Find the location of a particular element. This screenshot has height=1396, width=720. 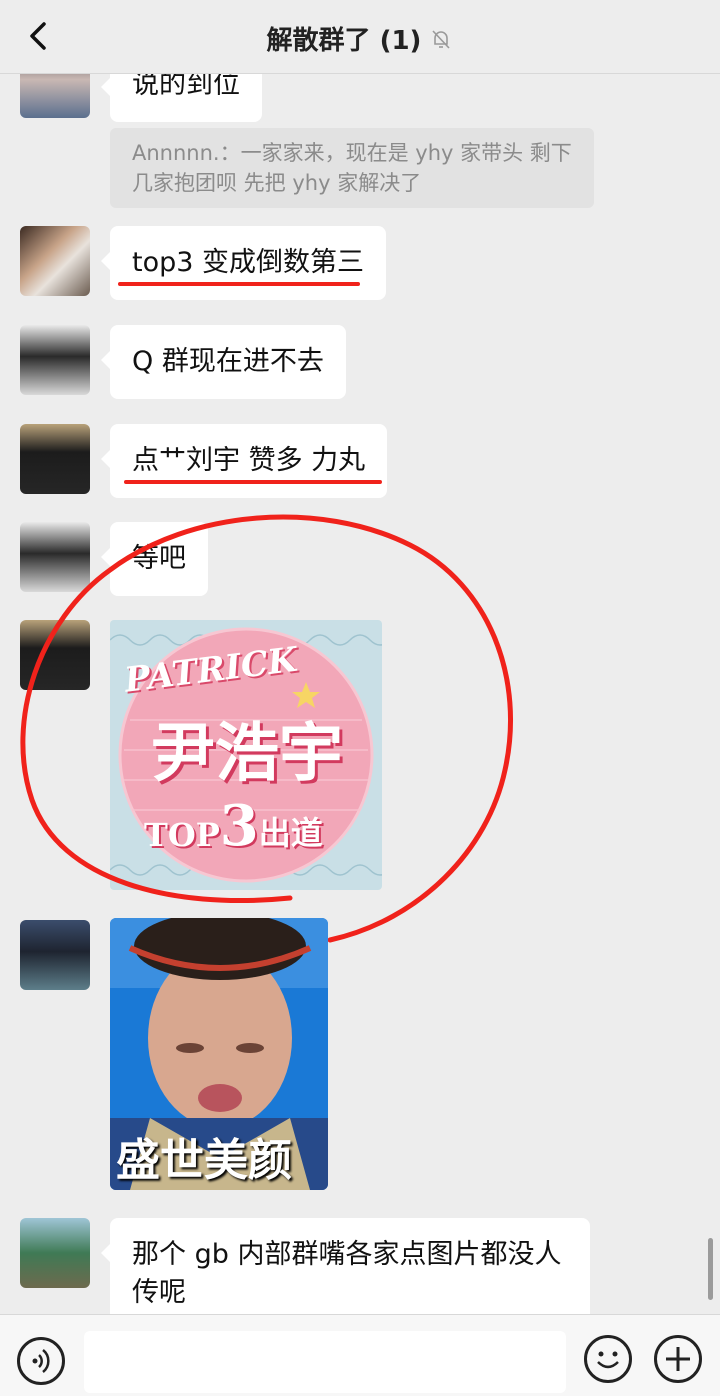

chat-header: 解散群了 (1) is located at coordinates (360, 37).